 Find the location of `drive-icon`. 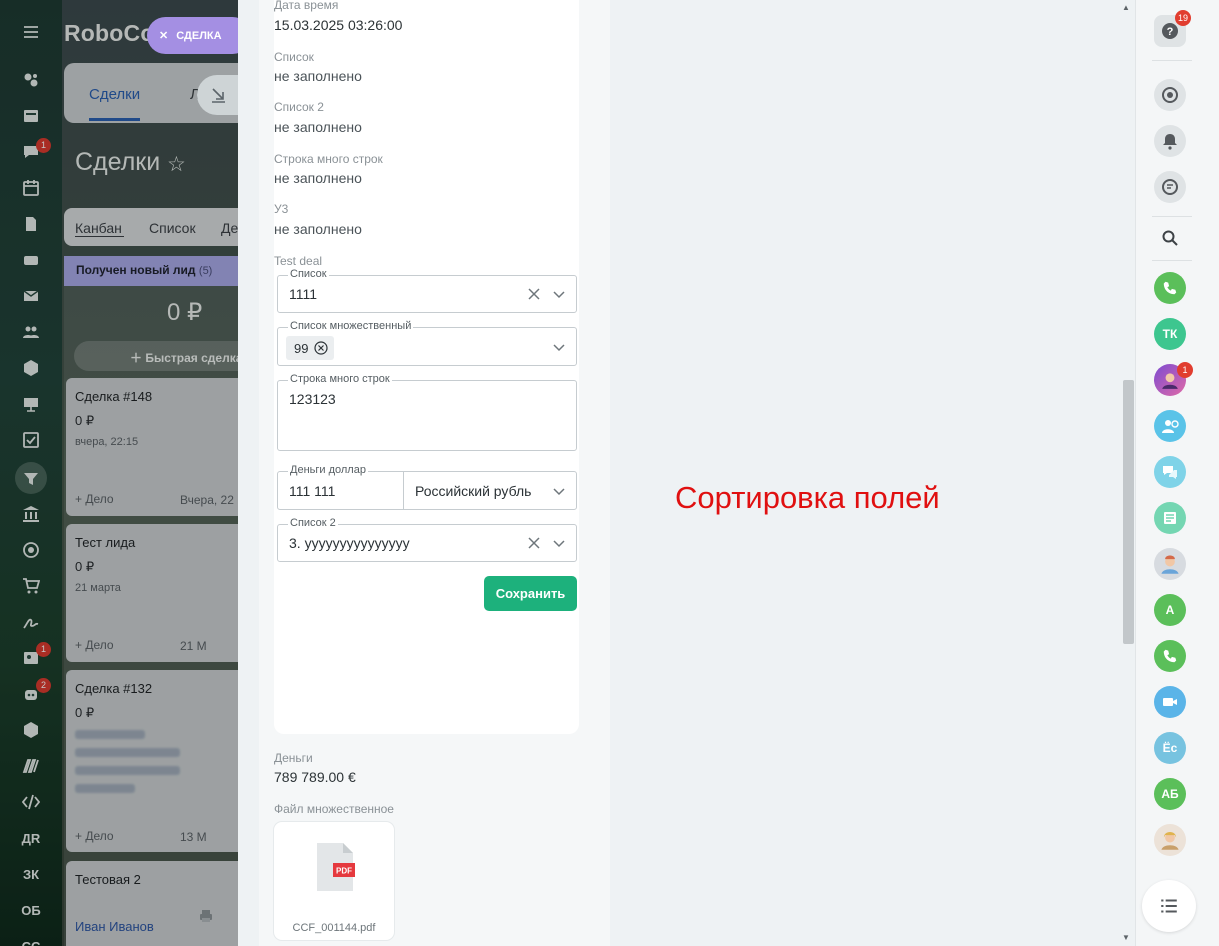

drive-icon is located at coordinates (31, 260).